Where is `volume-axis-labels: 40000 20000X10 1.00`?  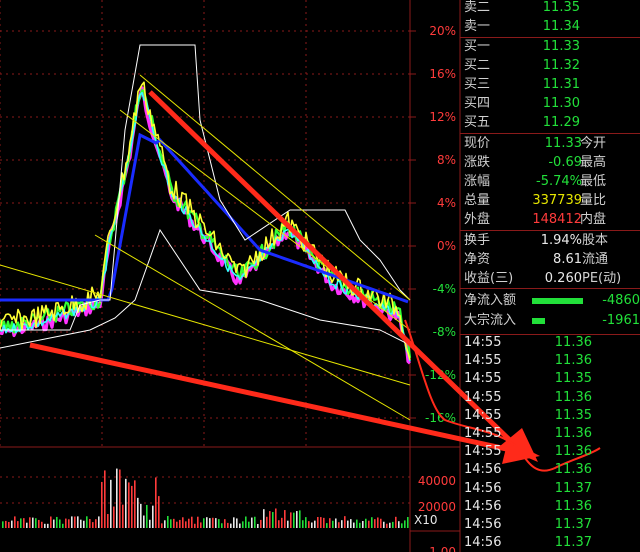 volume-axis-labels: 40000 20000X10 1.00 is located at coordinates (435, 513).